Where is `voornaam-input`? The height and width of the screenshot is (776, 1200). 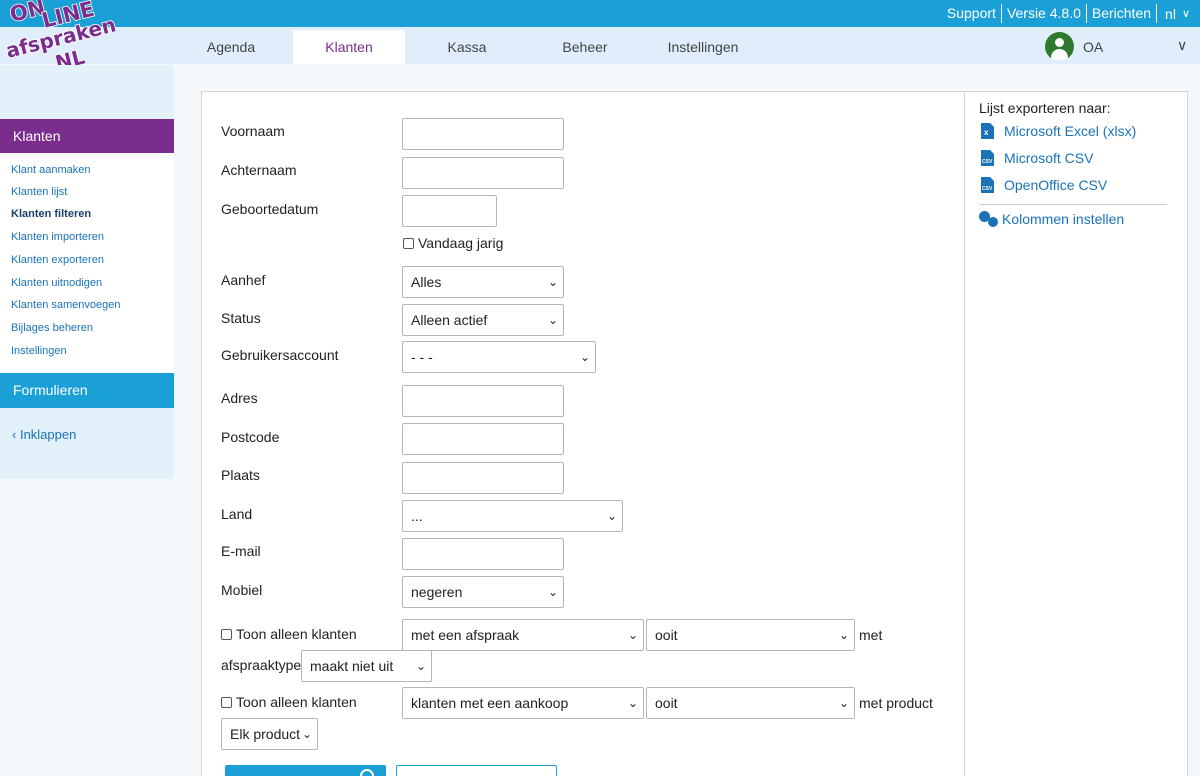 voornaam-input is located at coordinates (483, 134).